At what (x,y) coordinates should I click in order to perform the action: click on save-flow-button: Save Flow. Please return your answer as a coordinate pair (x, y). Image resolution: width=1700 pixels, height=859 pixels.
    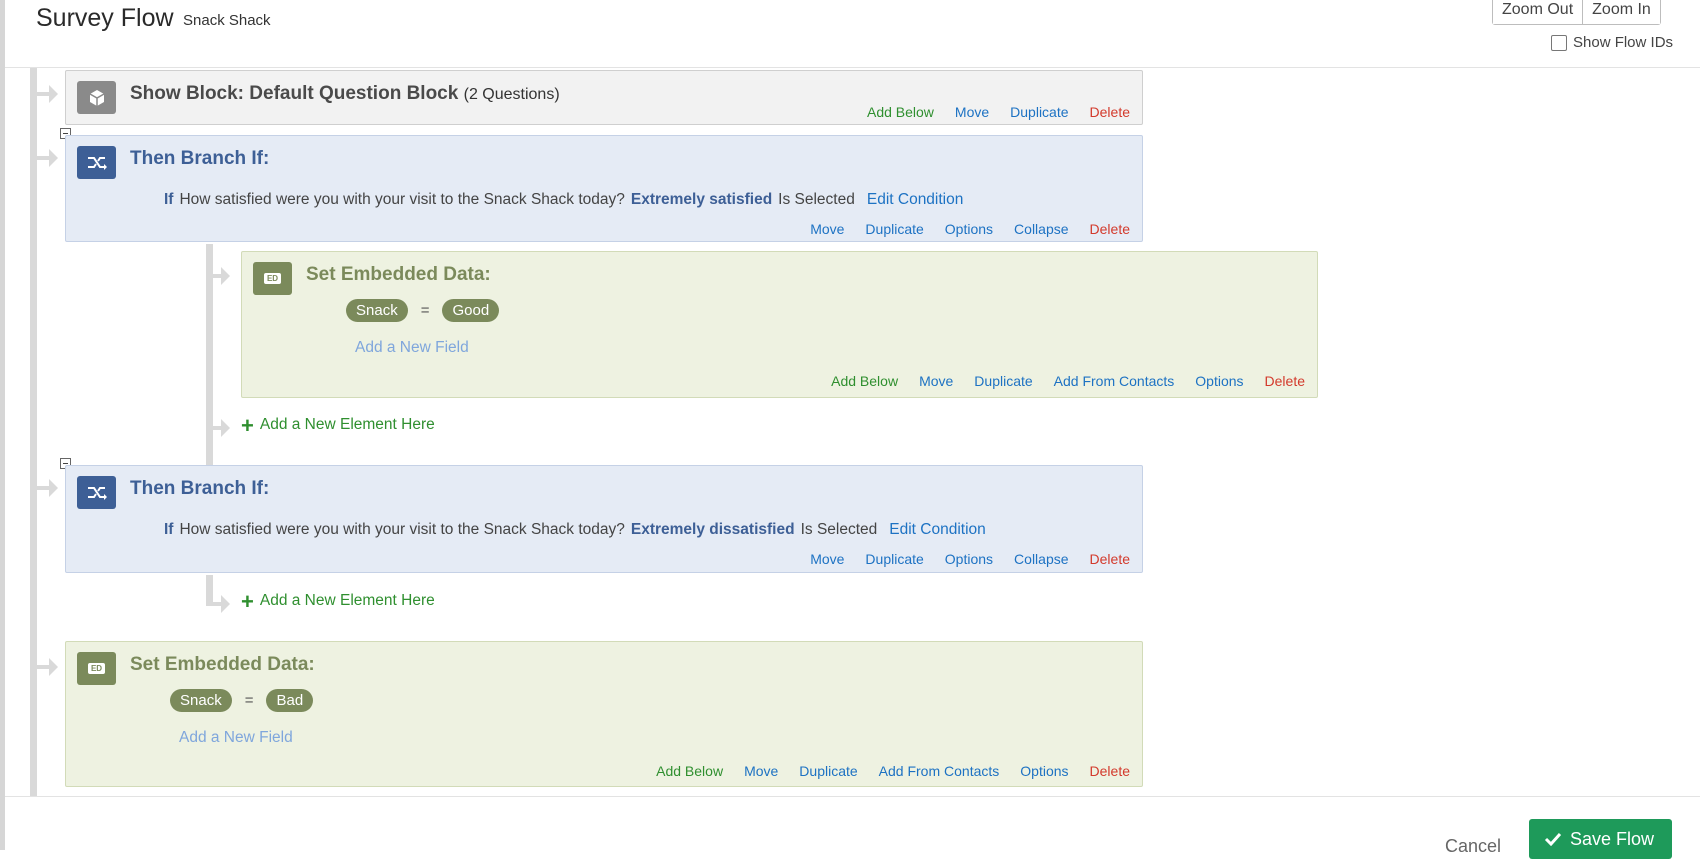
    Looking at the image, I should click on (1600, 839).